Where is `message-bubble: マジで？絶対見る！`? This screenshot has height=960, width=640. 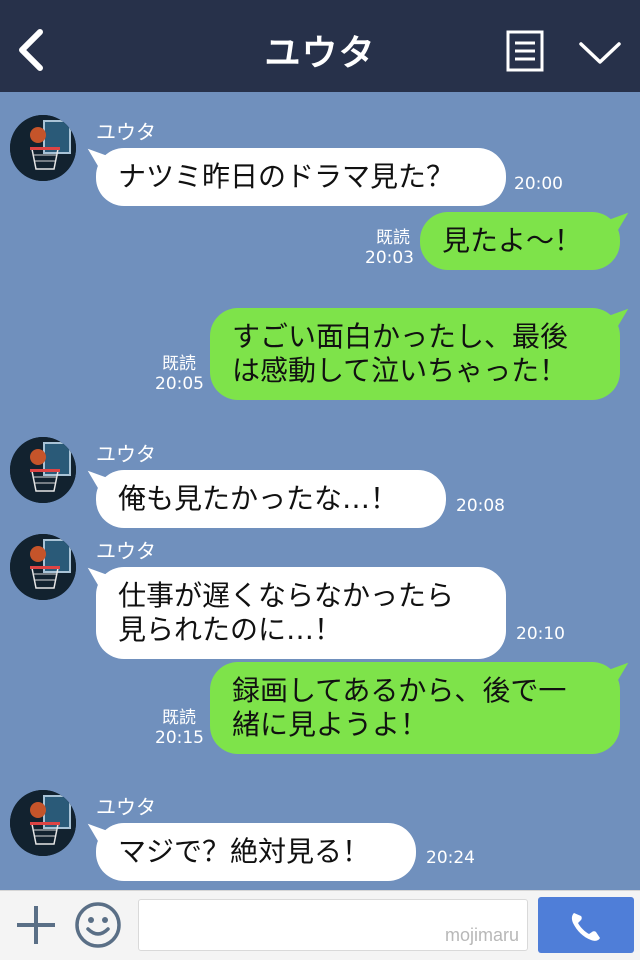
message-bubble: マジで？絶対見る！ is located at coordinates (256, 852).